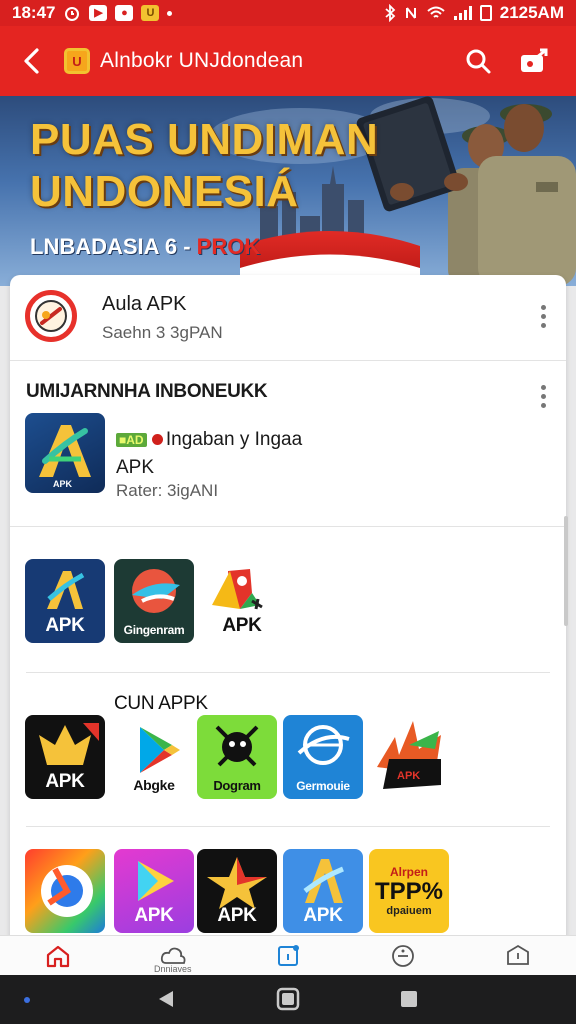  I want to click on banner-title-line2: UNDONESIÁ, so click(164, 191).